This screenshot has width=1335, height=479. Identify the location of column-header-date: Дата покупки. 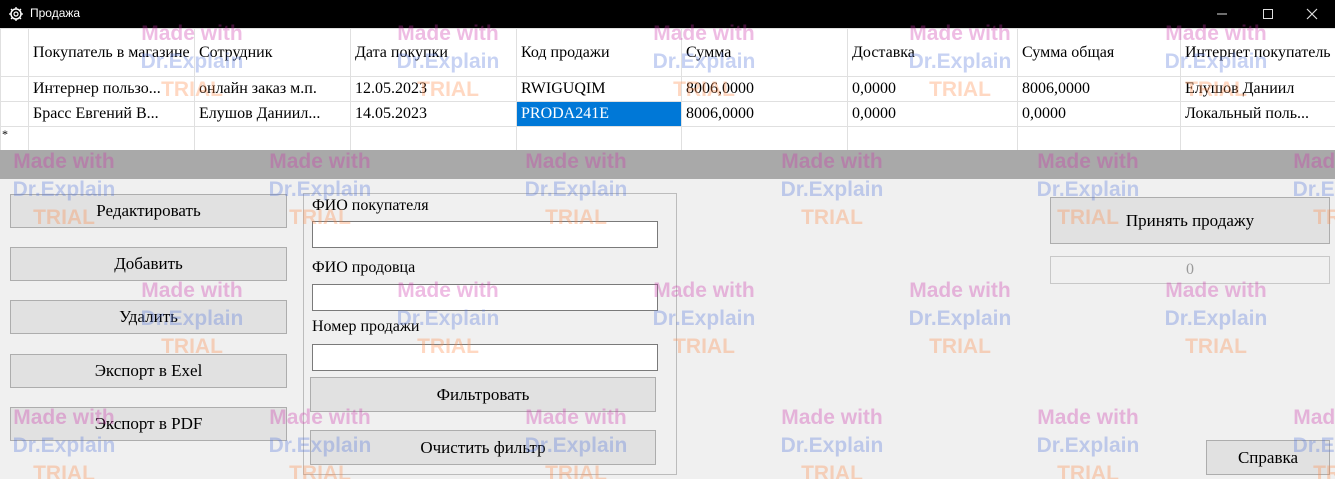
(433, 52).